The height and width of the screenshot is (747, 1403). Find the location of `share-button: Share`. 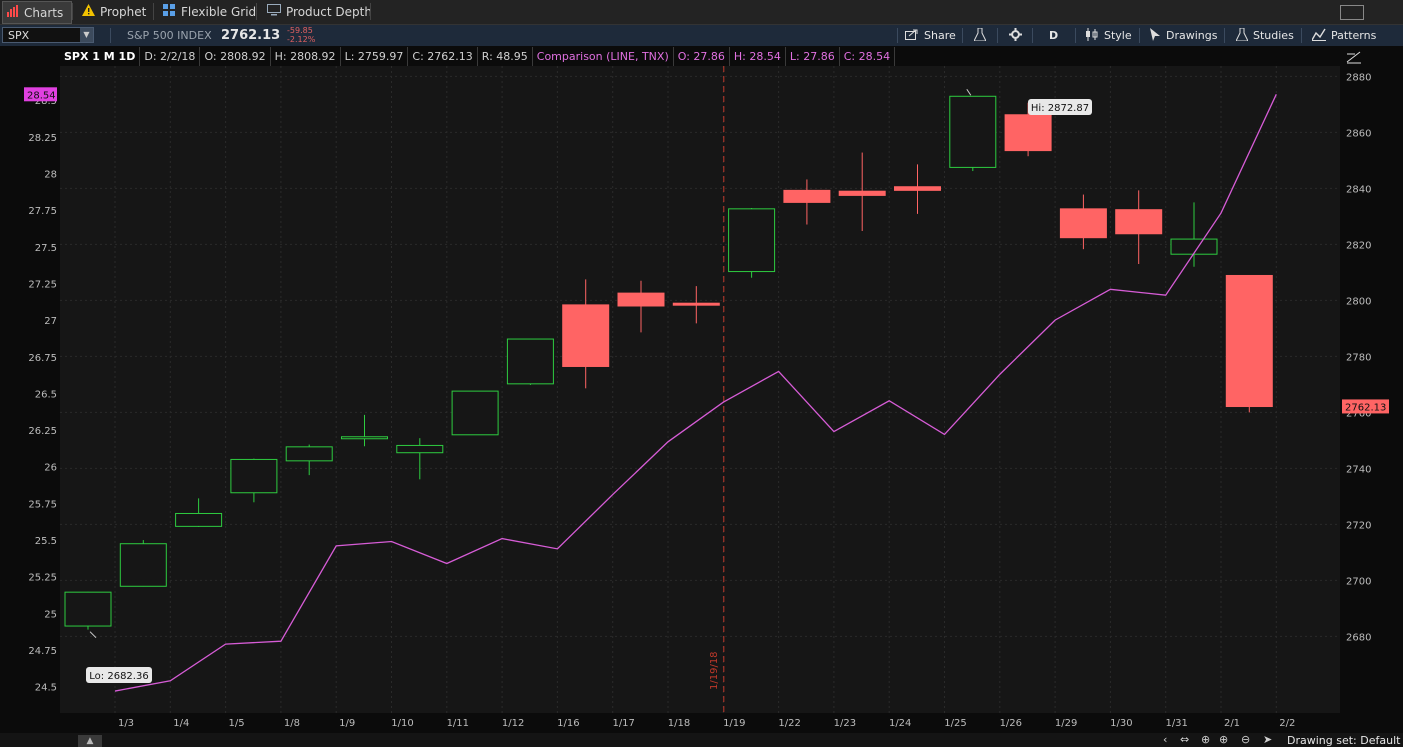

share-button: Share is located at coordinates (930, 35).